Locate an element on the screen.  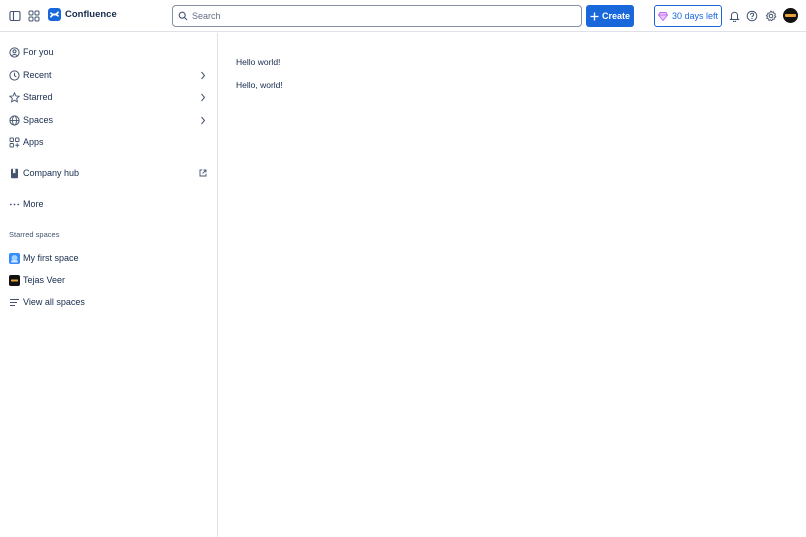
help-icon is located at coordinates (752, 16).